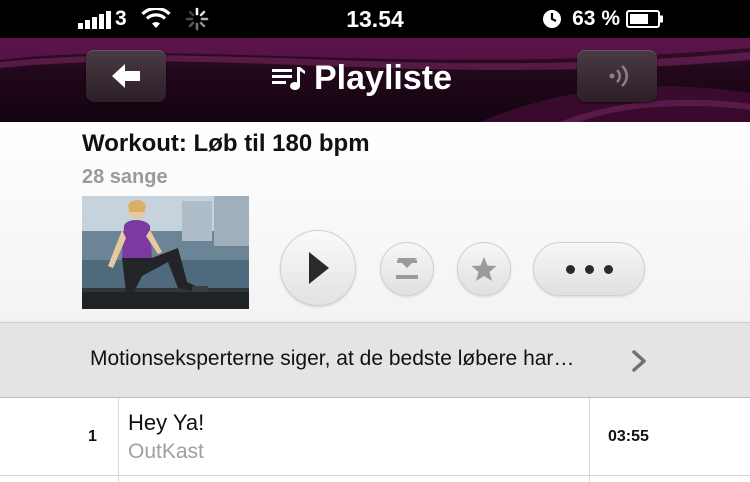 The image size is (750, 482). I want to click on chevron-right-icon, so click(639, 361).